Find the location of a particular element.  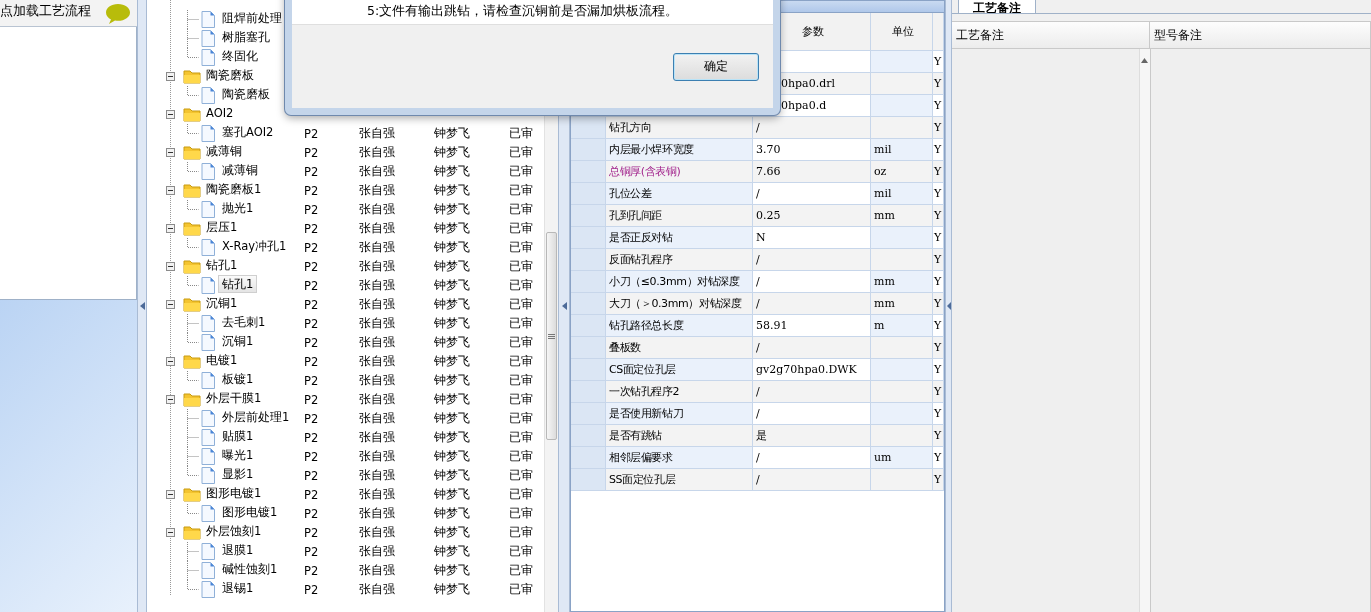

tree-item: 电镀1 is located at coordinates (222, 360).